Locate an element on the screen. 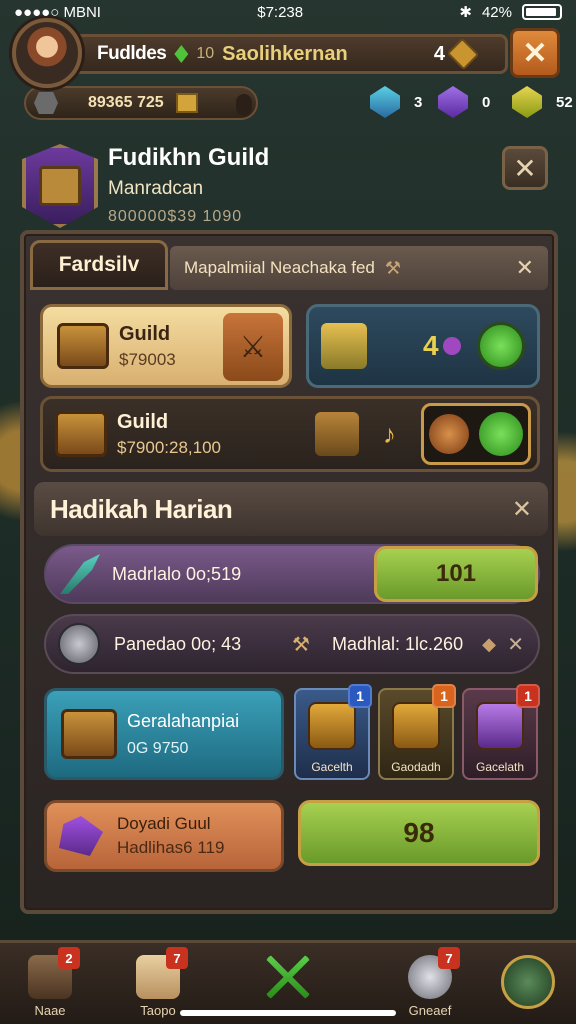 The height and width of the screenshot is (1024, 576). daily-section-header: Hadikah Harian ✕ is located at coordinates (291, 509).